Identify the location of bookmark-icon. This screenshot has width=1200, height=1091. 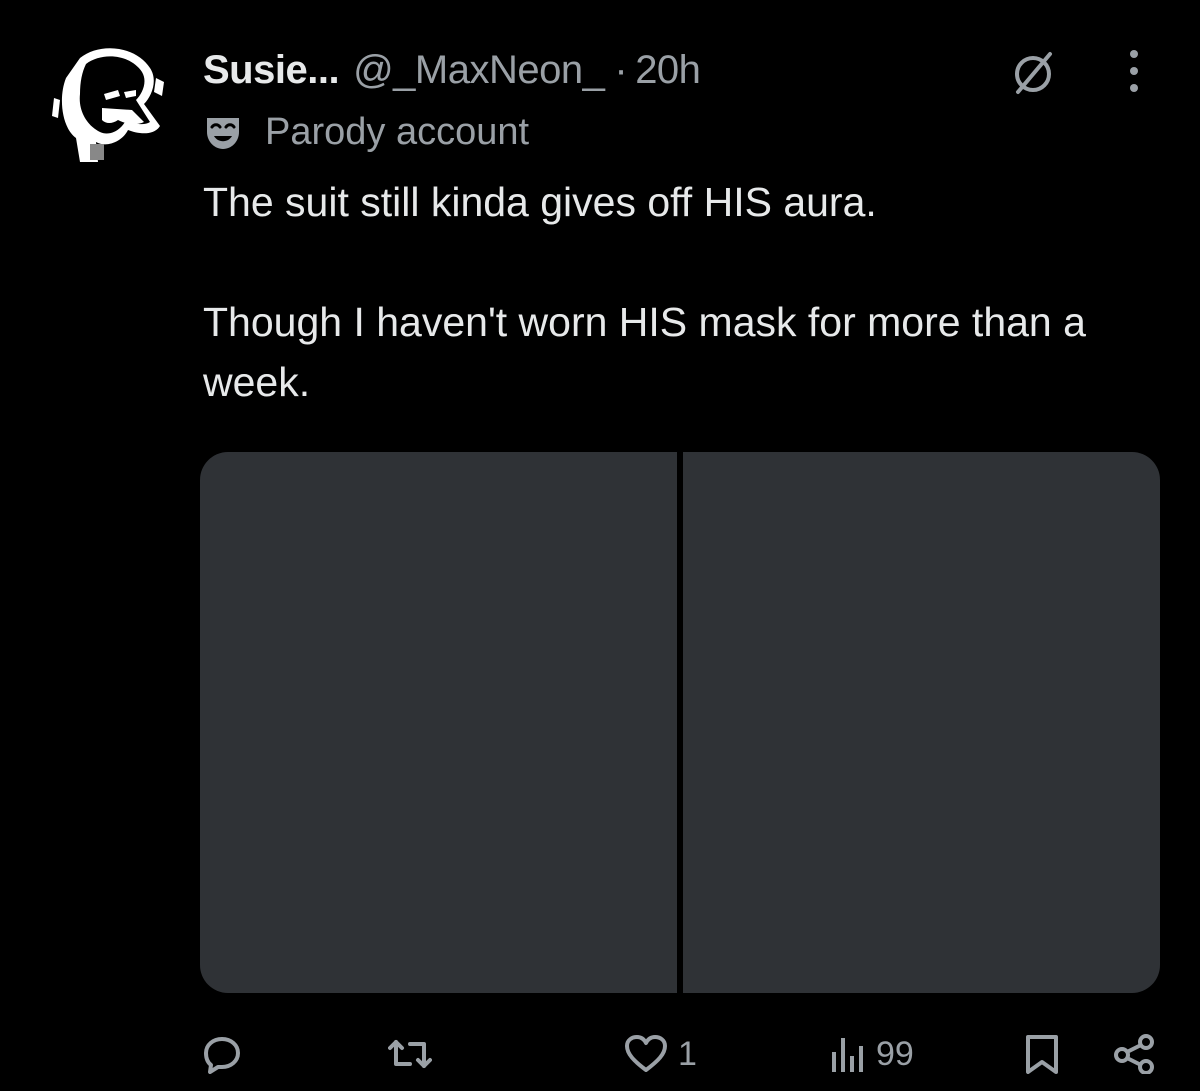
(1042, 1054).